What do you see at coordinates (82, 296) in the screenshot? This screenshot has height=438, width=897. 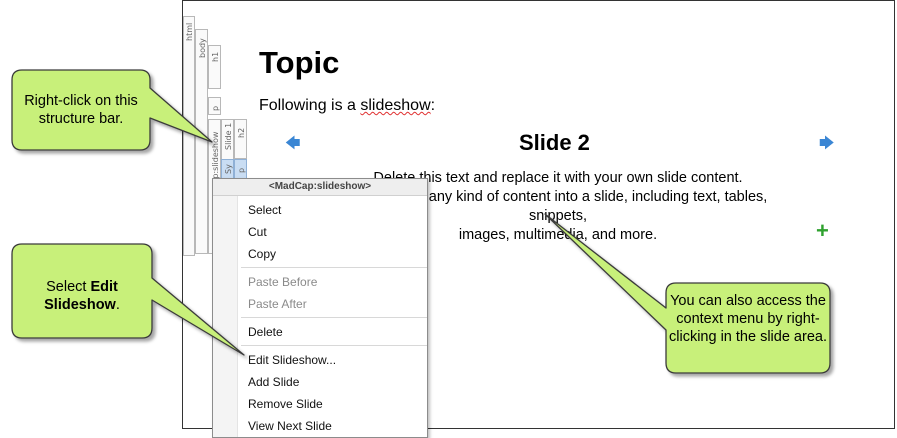 I see `callout-select-text: Select Edit Slideshow.` at bounding box center [82, 296].